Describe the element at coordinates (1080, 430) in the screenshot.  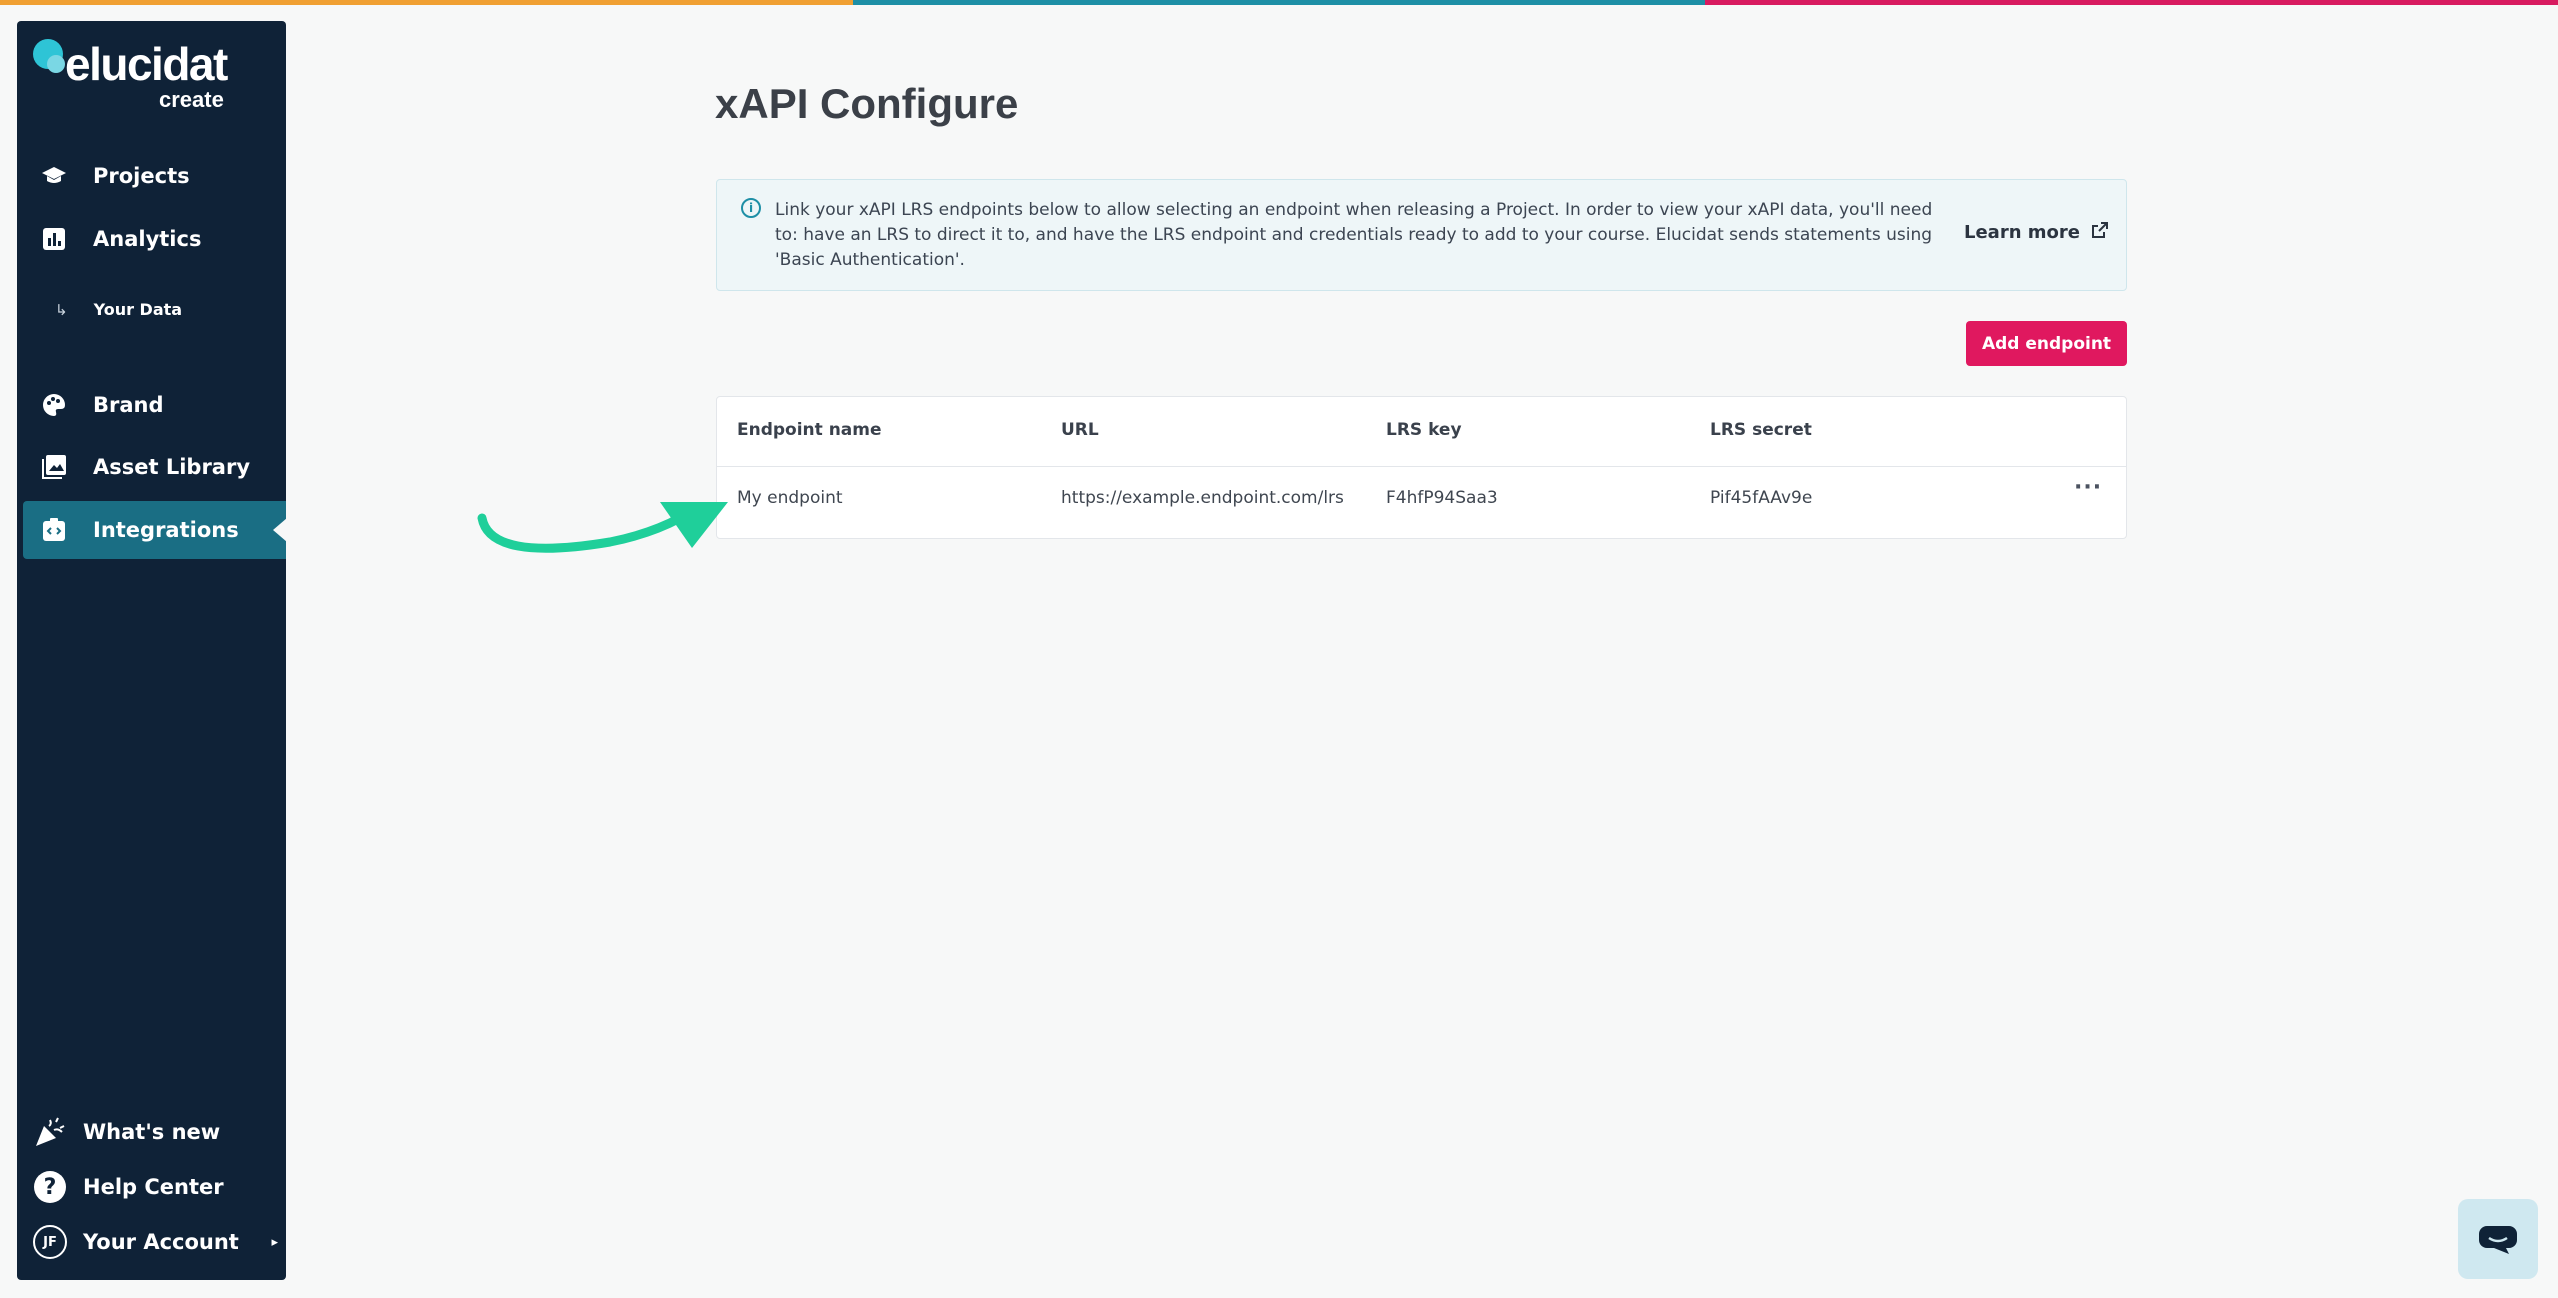
I see `column-header-url: URL` at that location.